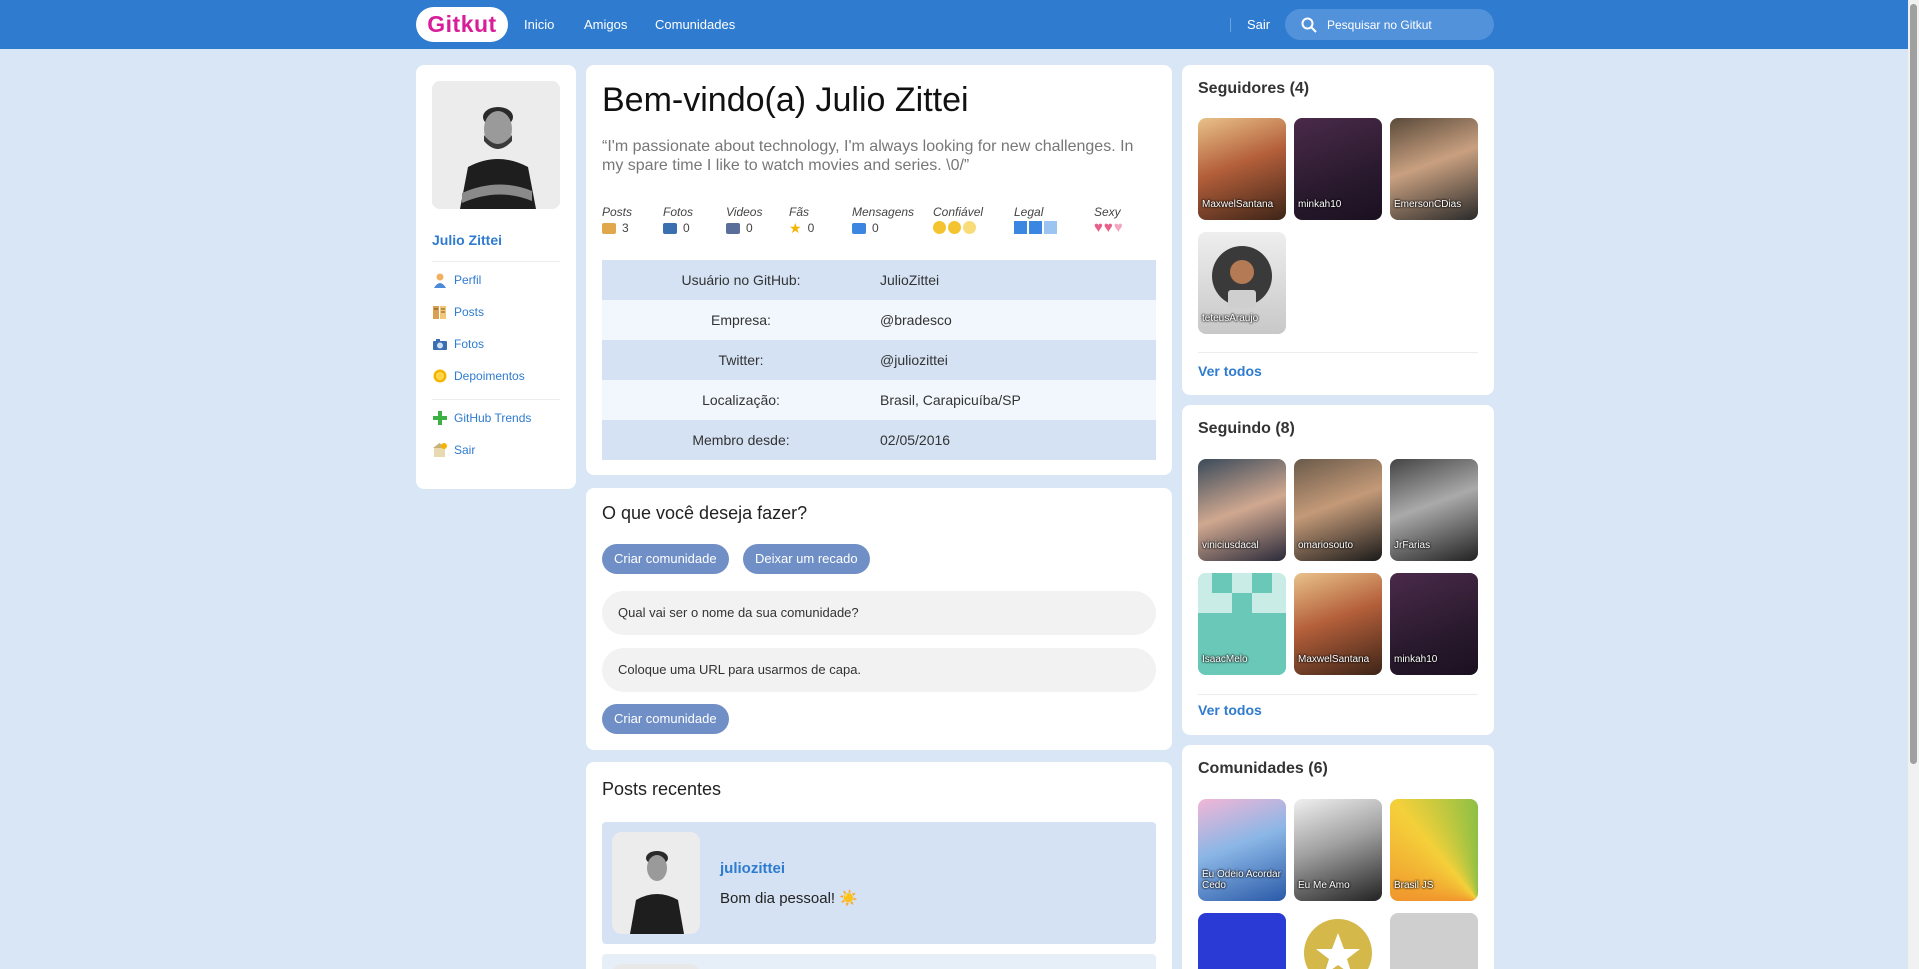 Image resolution: width=1919 pixels, height=969 pixels. Describe the element at coordinates (879, 280) in the screenshot. I see `table-row: Usuário no GitHub: JulioZittei` at that location.